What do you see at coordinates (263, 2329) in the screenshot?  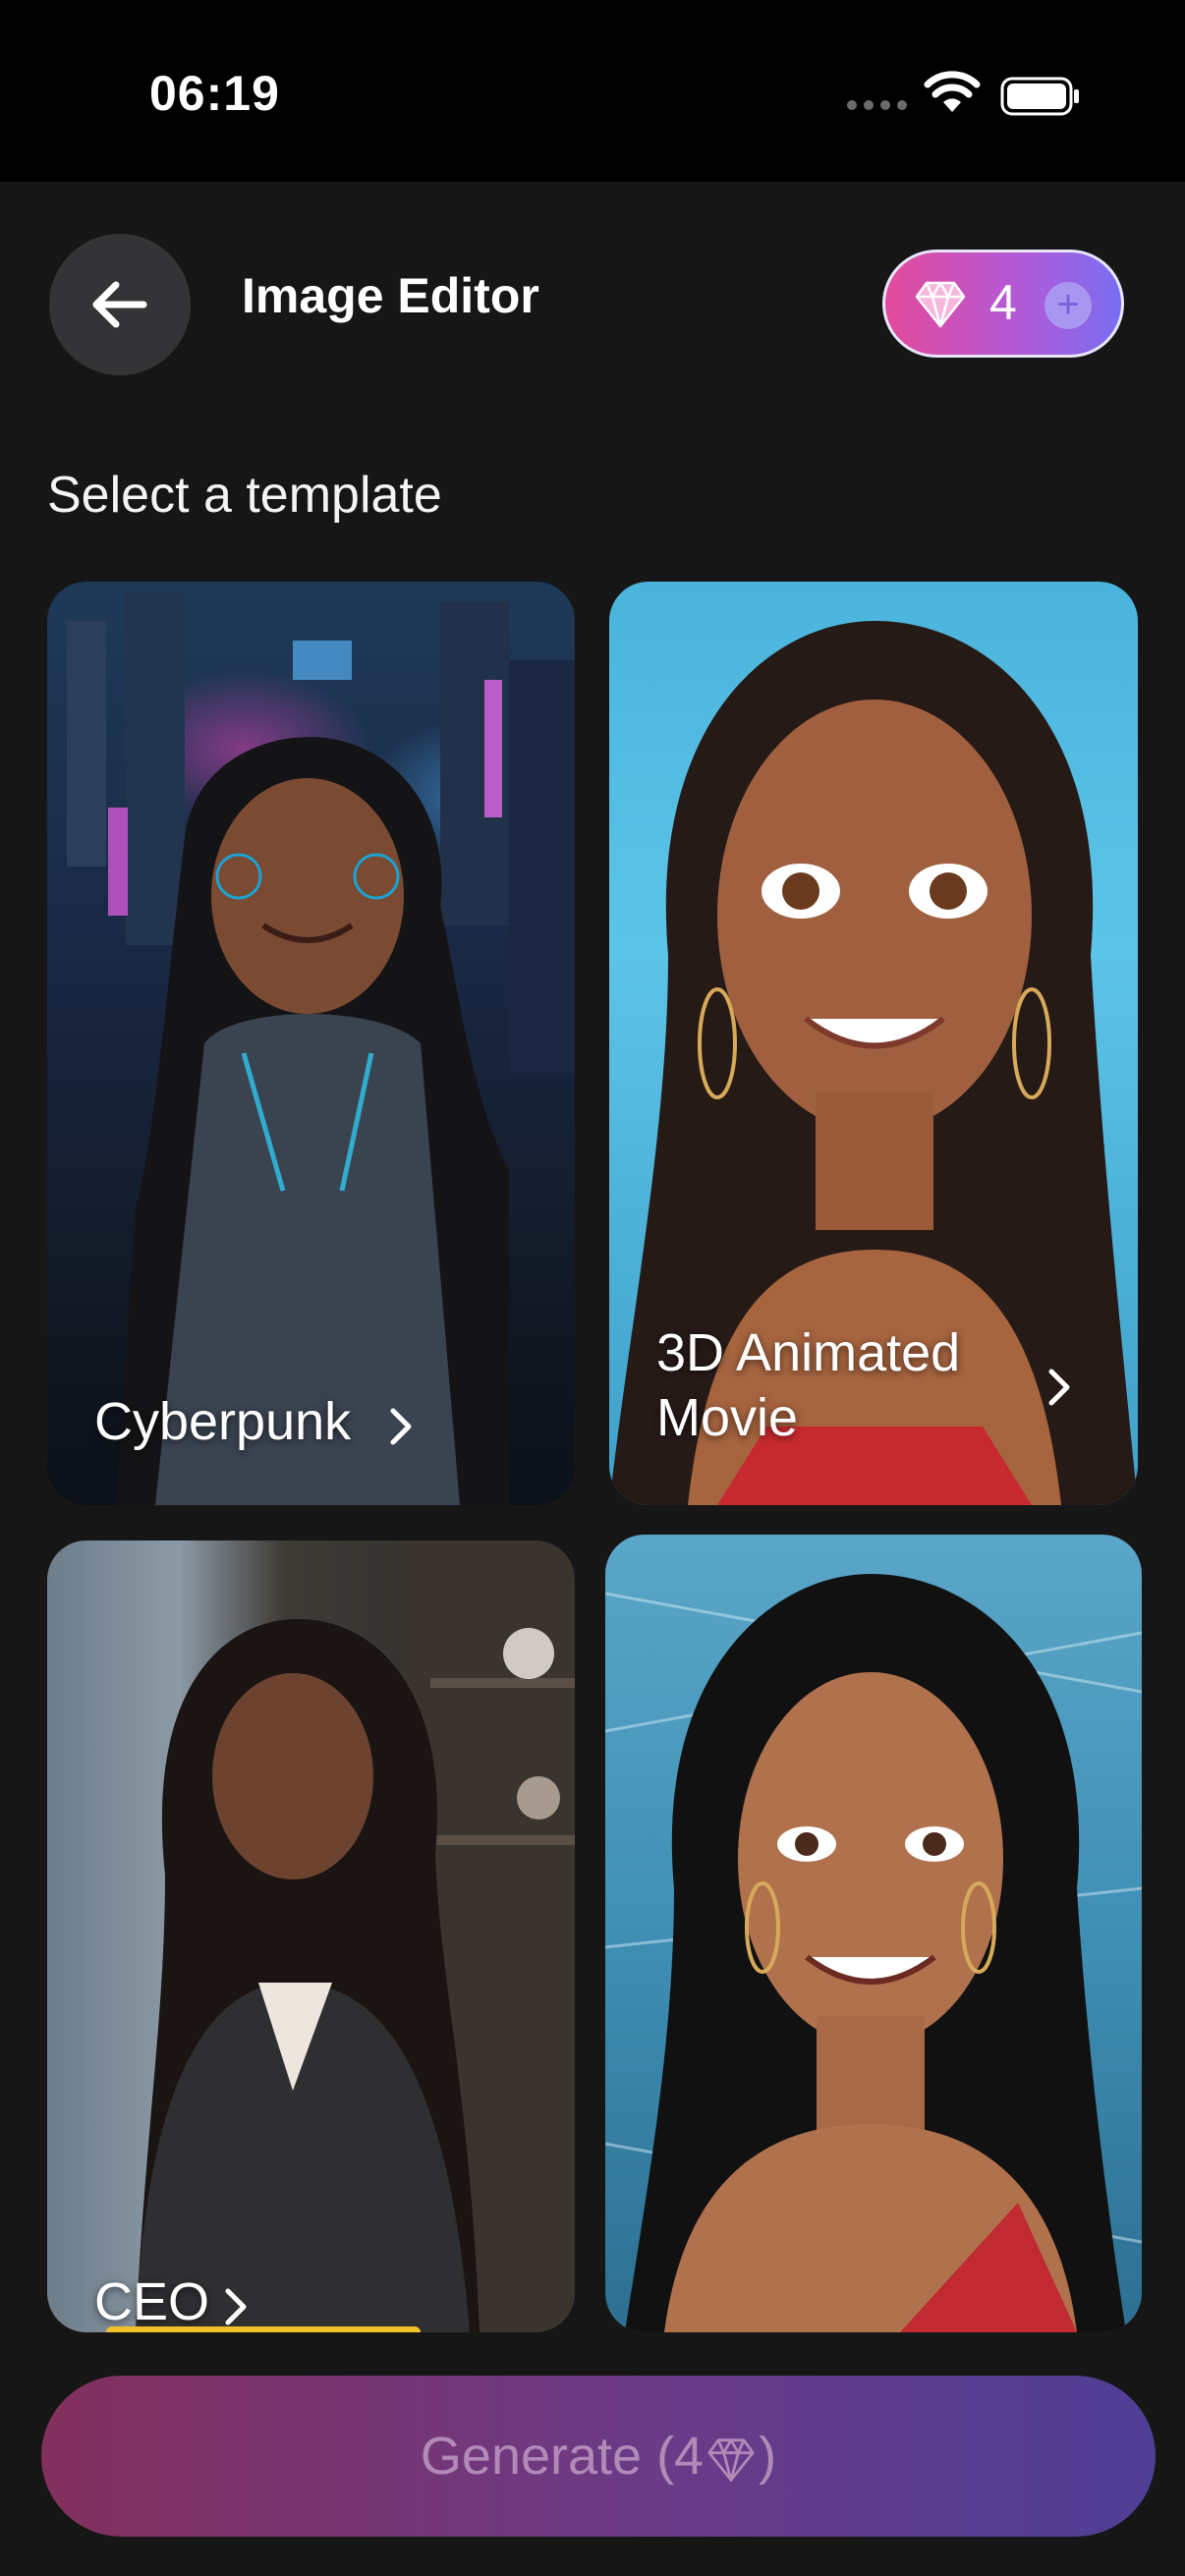 I see `selected-indicator` at bounding box center [263, 2329].